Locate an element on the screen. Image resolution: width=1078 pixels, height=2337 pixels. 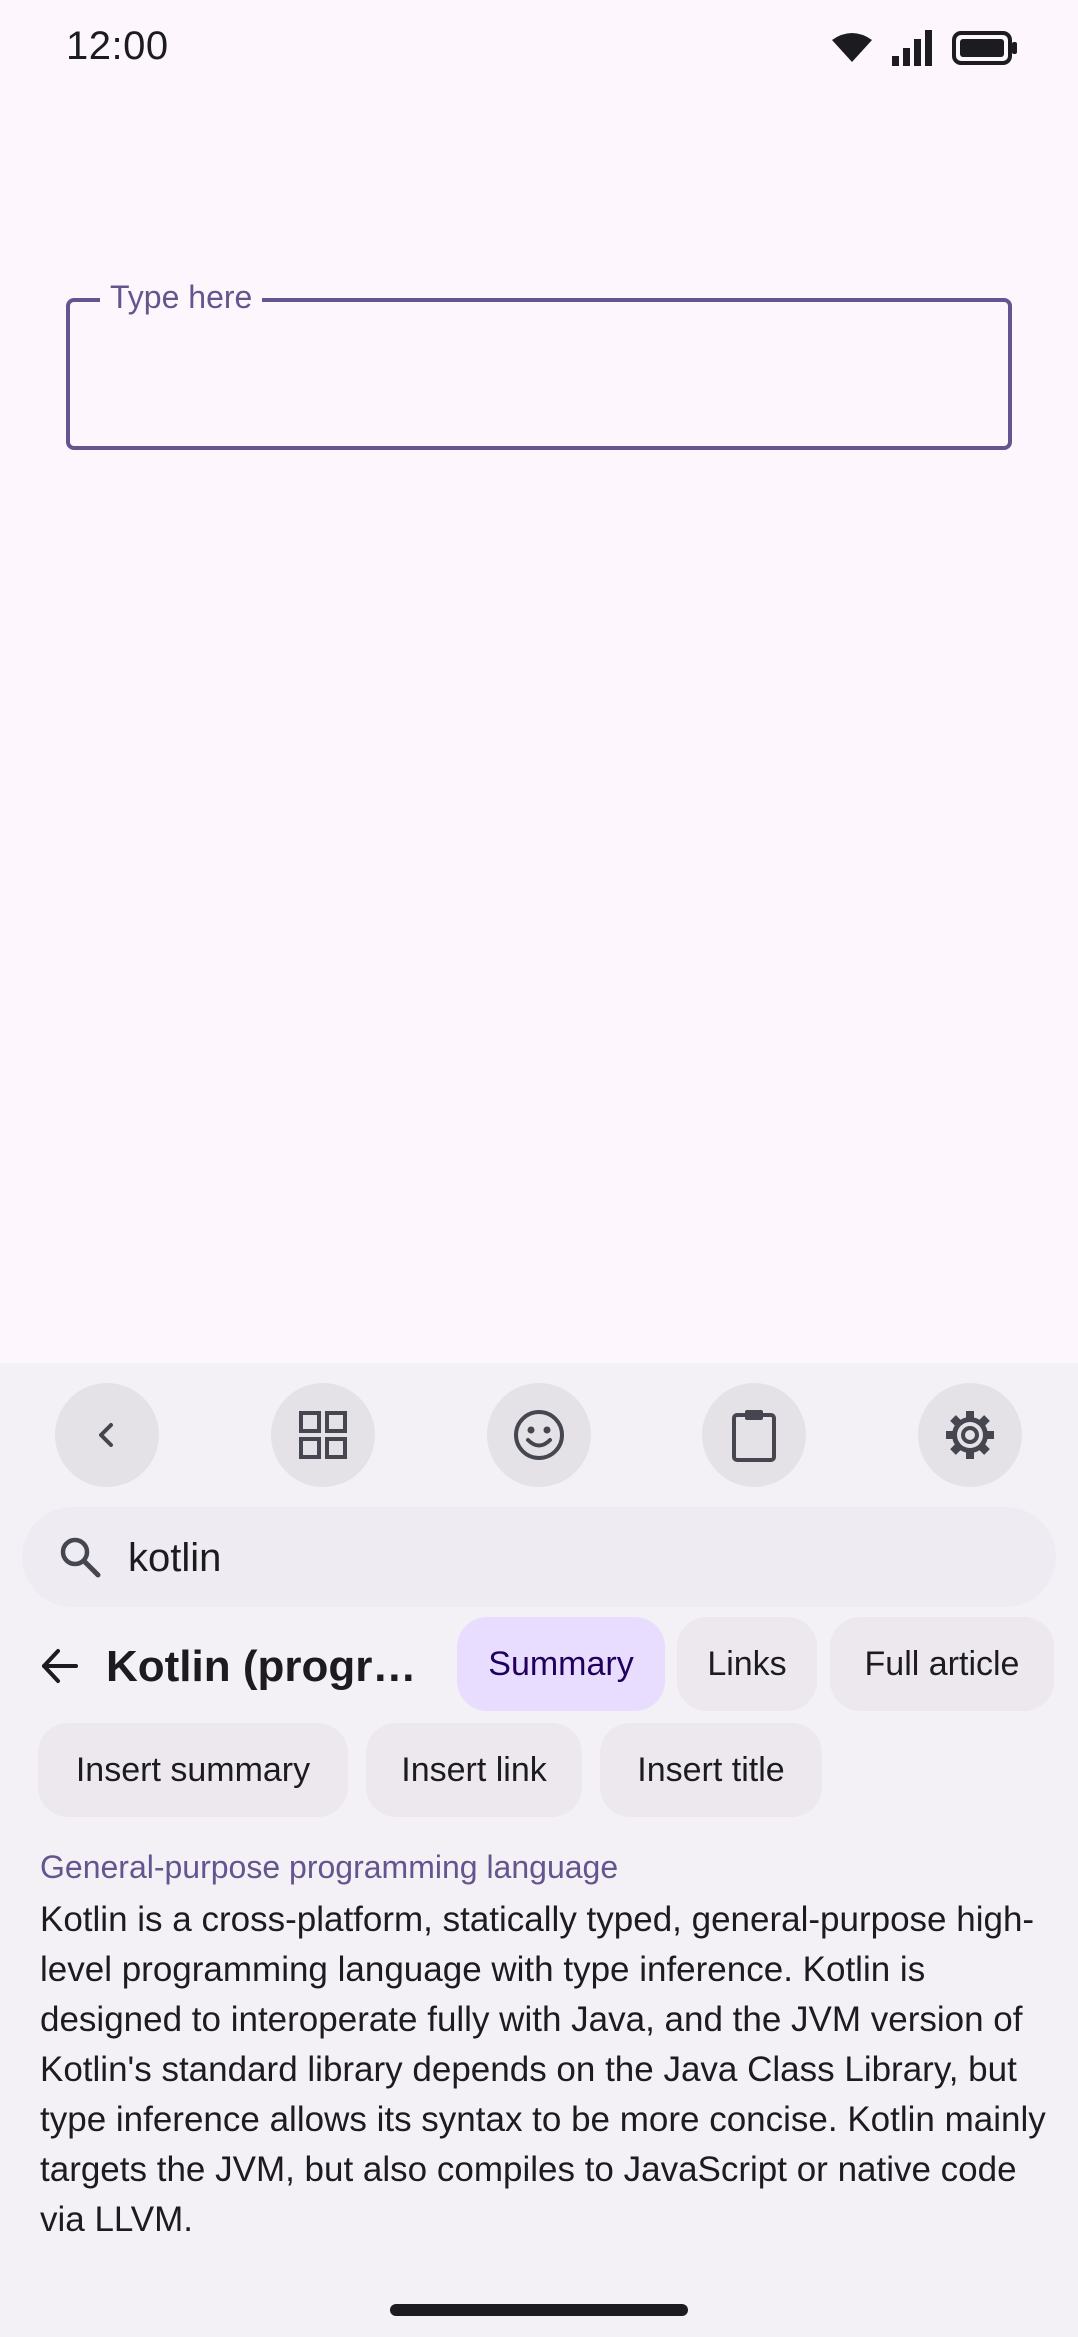
article-title: Kotlin (programming language) is located at coordinates (271, 1666).